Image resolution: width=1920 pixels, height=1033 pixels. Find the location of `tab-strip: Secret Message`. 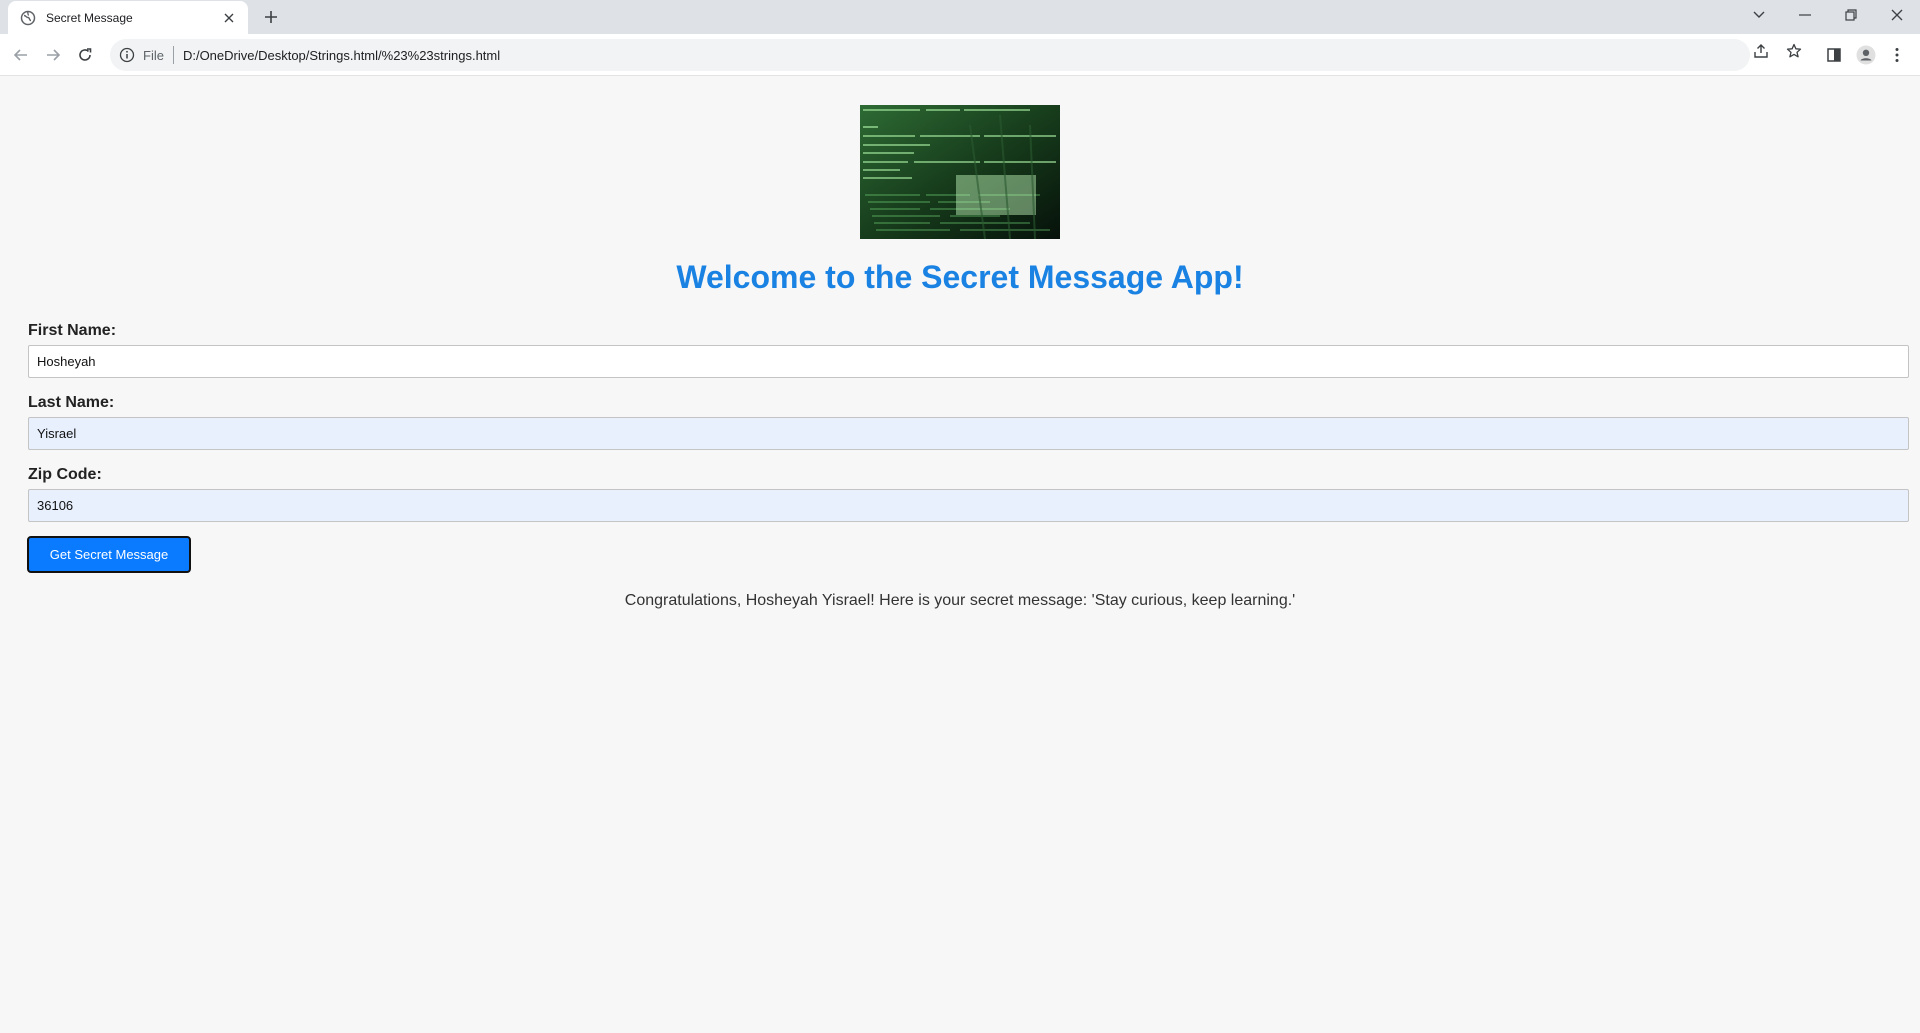

tab-strip: Secret Message is located at coordinates (960, 17).